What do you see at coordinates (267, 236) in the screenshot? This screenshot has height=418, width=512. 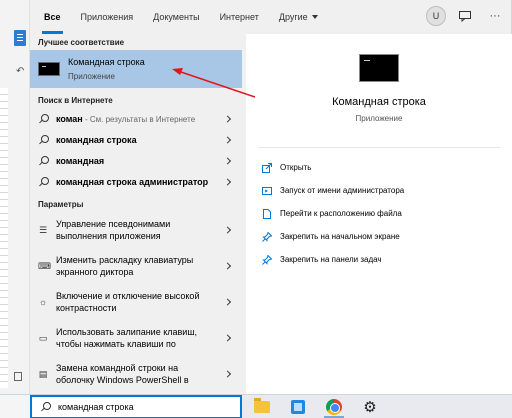 I see `pin-start-icon` at bounding box center [267, 236].